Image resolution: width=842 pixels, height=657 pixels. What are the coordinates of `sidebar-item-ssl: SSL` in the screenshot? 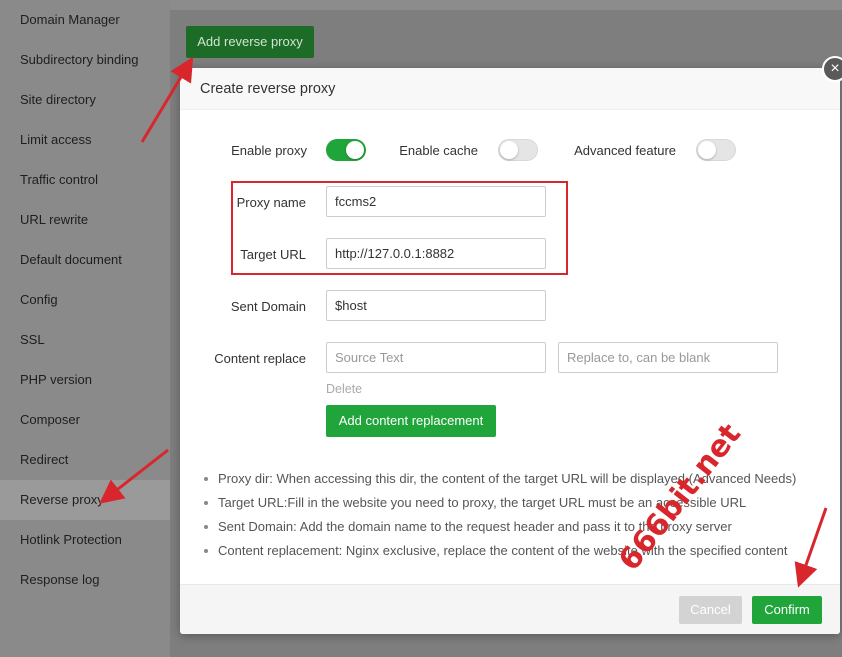 It's located at (85, 340).